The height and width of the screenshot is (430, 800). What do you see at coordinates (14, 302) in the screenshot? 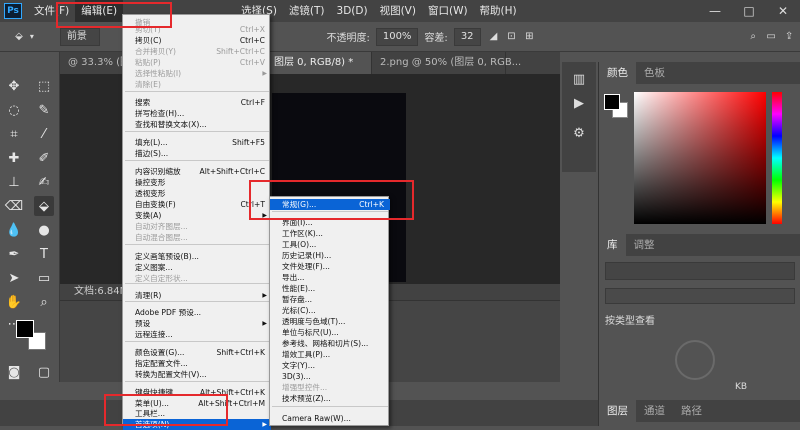
I see `hand-tool-icon: ✋` at bounding box center [14, 302].